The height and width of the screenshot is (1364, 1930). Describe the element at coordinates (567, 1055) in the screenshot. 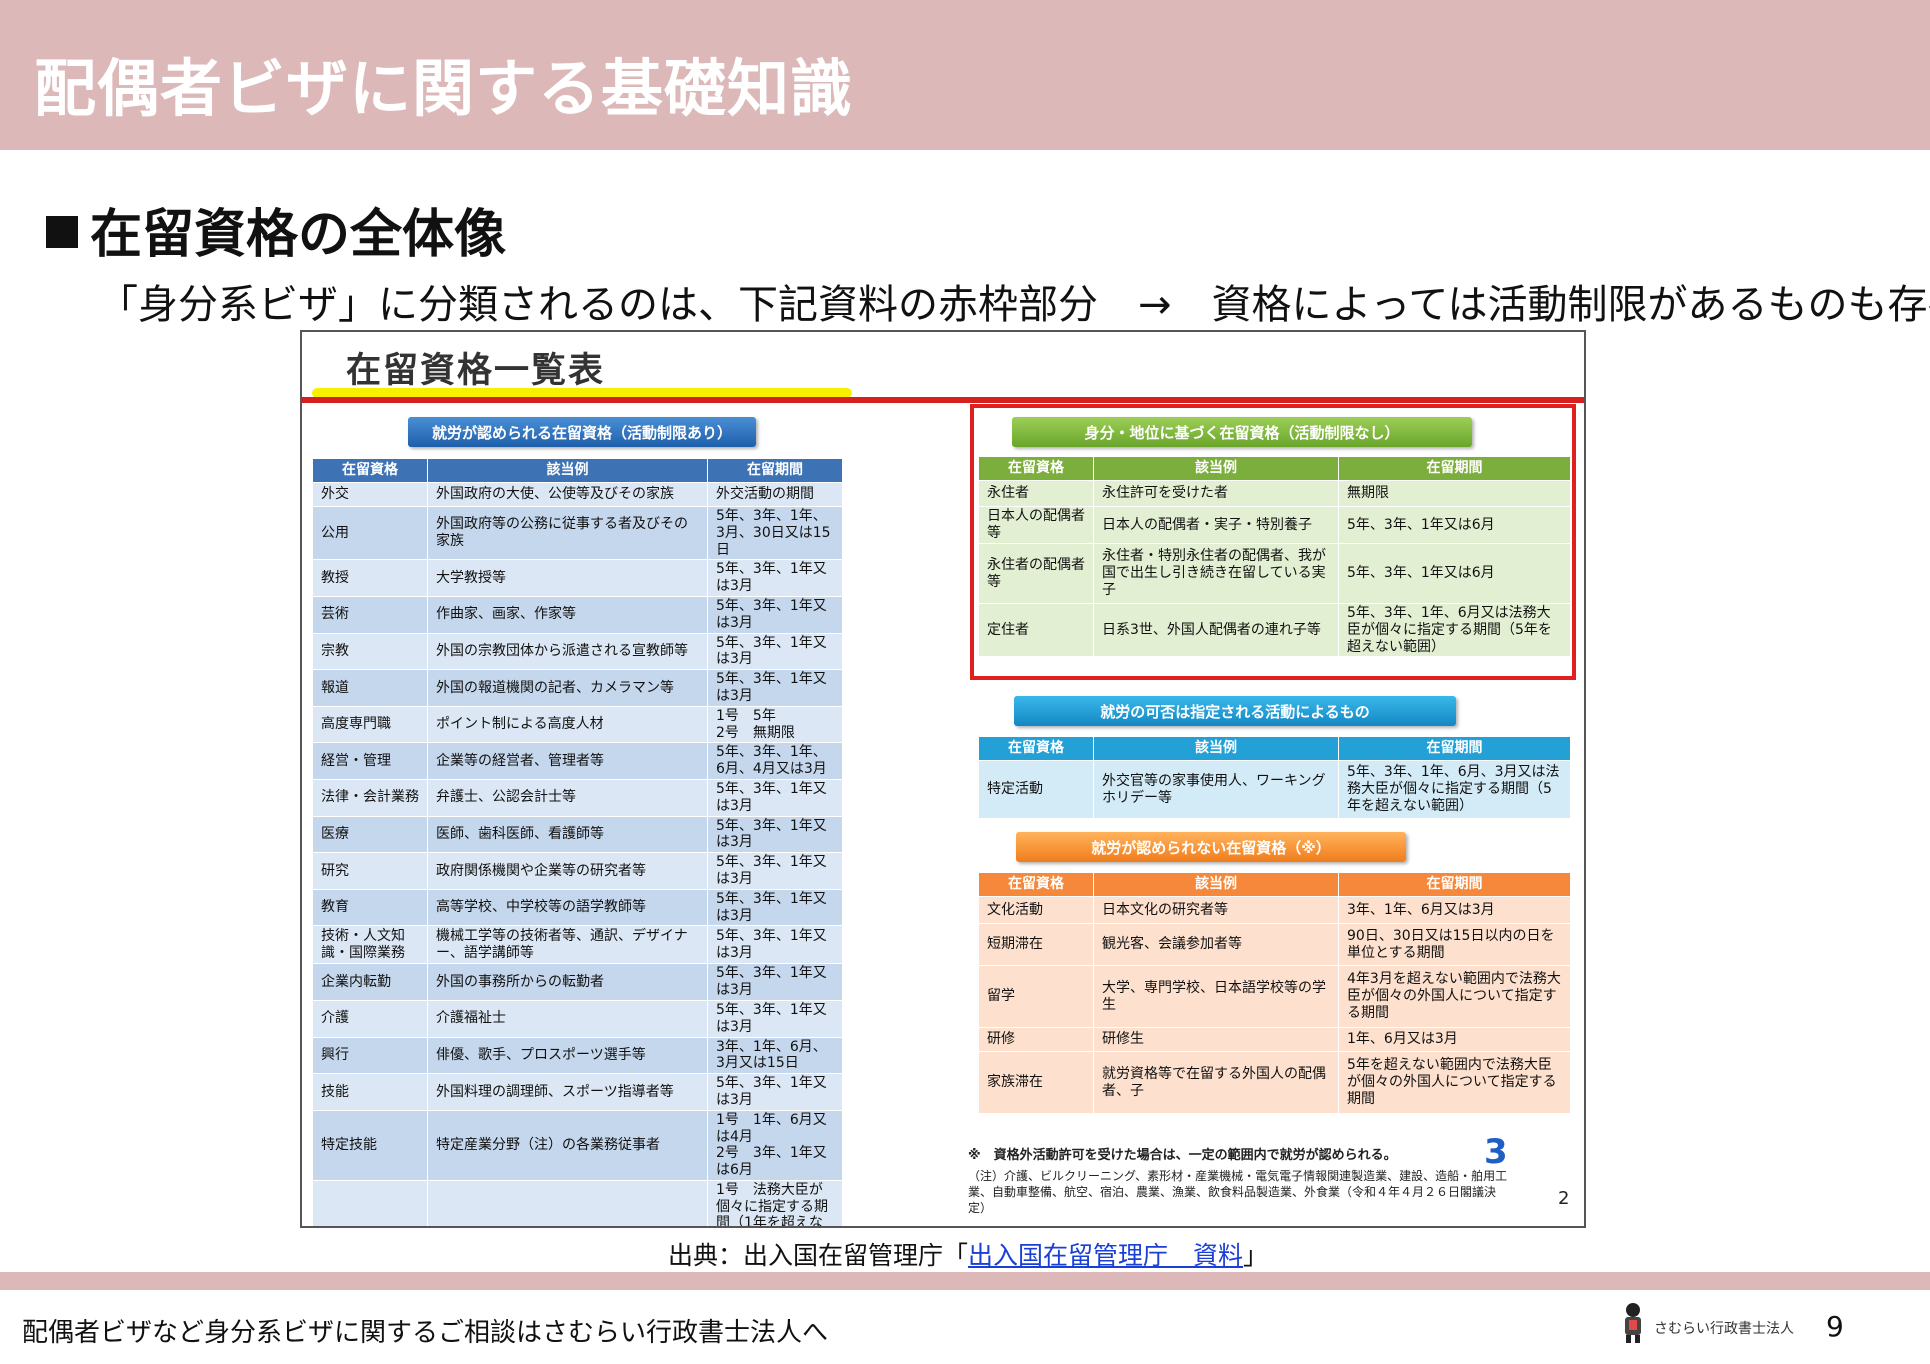

I see `example-cell: 俳優、歌手、プロスポーツ選手等` at that location.